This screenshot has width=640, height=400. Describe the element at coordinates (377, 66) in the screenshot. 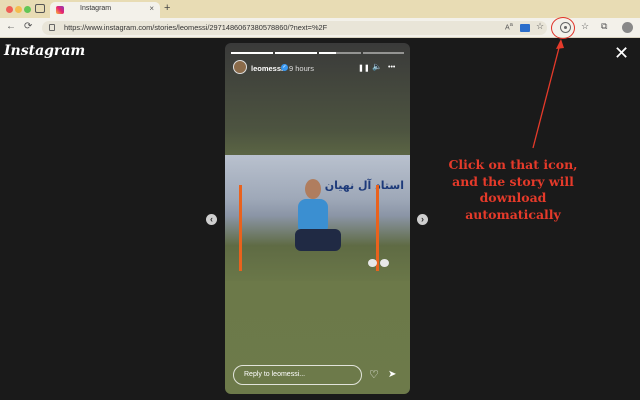

I see `mute-button: 🔈` at that location.